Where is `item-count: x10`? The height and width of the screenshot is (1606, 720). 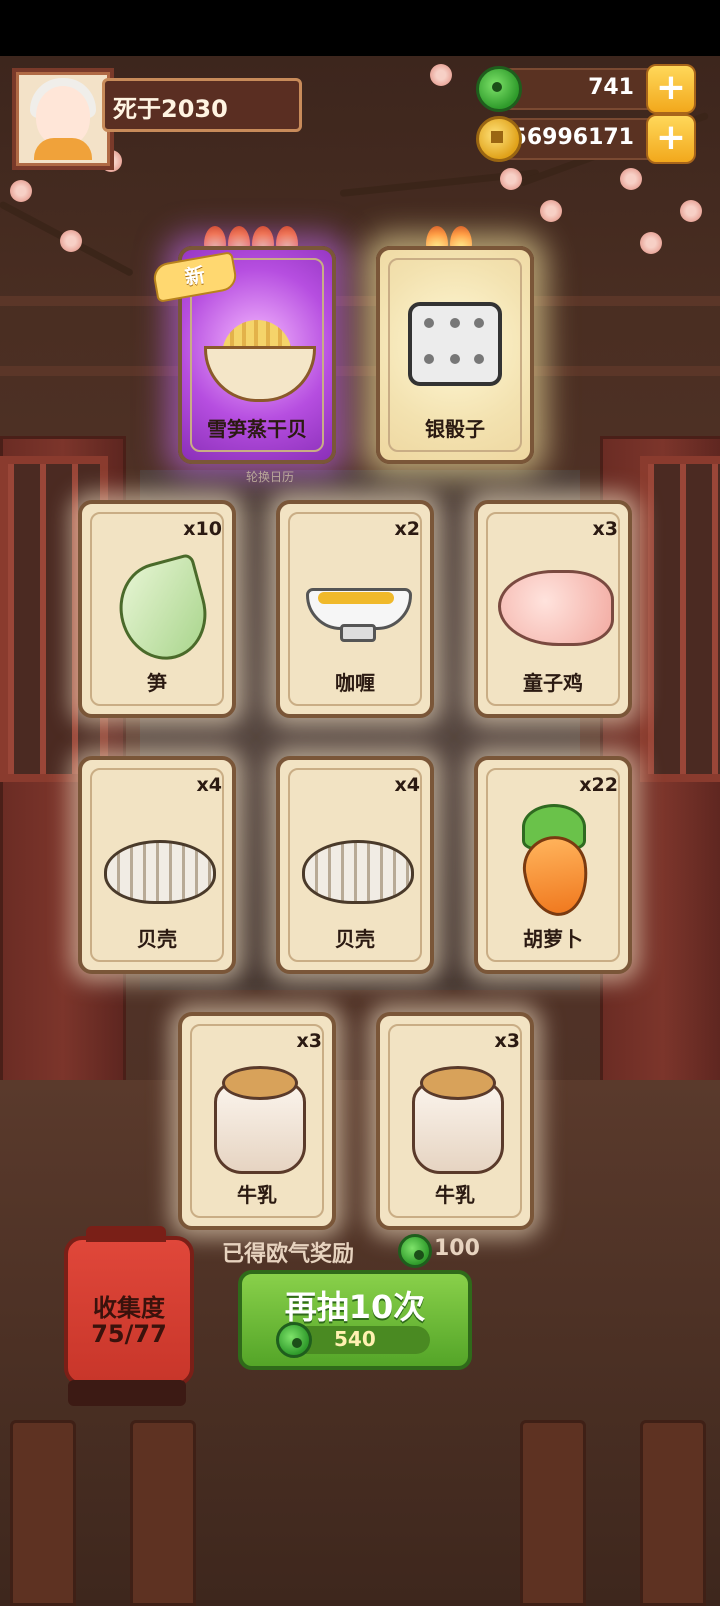 item-count: x10 is located at coordinates (202, 529).